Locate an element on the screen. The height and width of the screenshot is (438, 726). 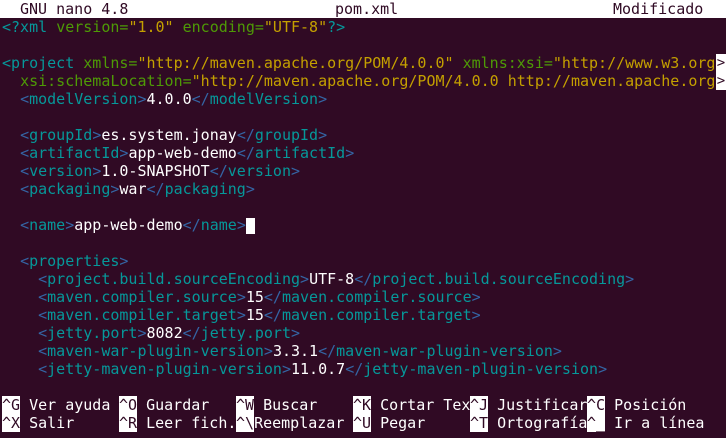
editor-line-packaging: <packaging>war</packaging> is located at coordinates (137, 189).